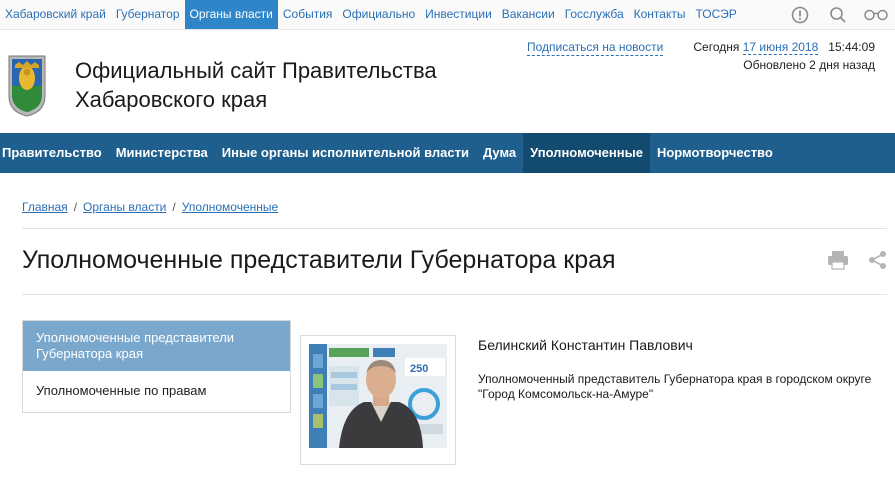 Image resolution: width=895 pixels, height=504 pixels. I want to click on share-icon, so click(878, 260).